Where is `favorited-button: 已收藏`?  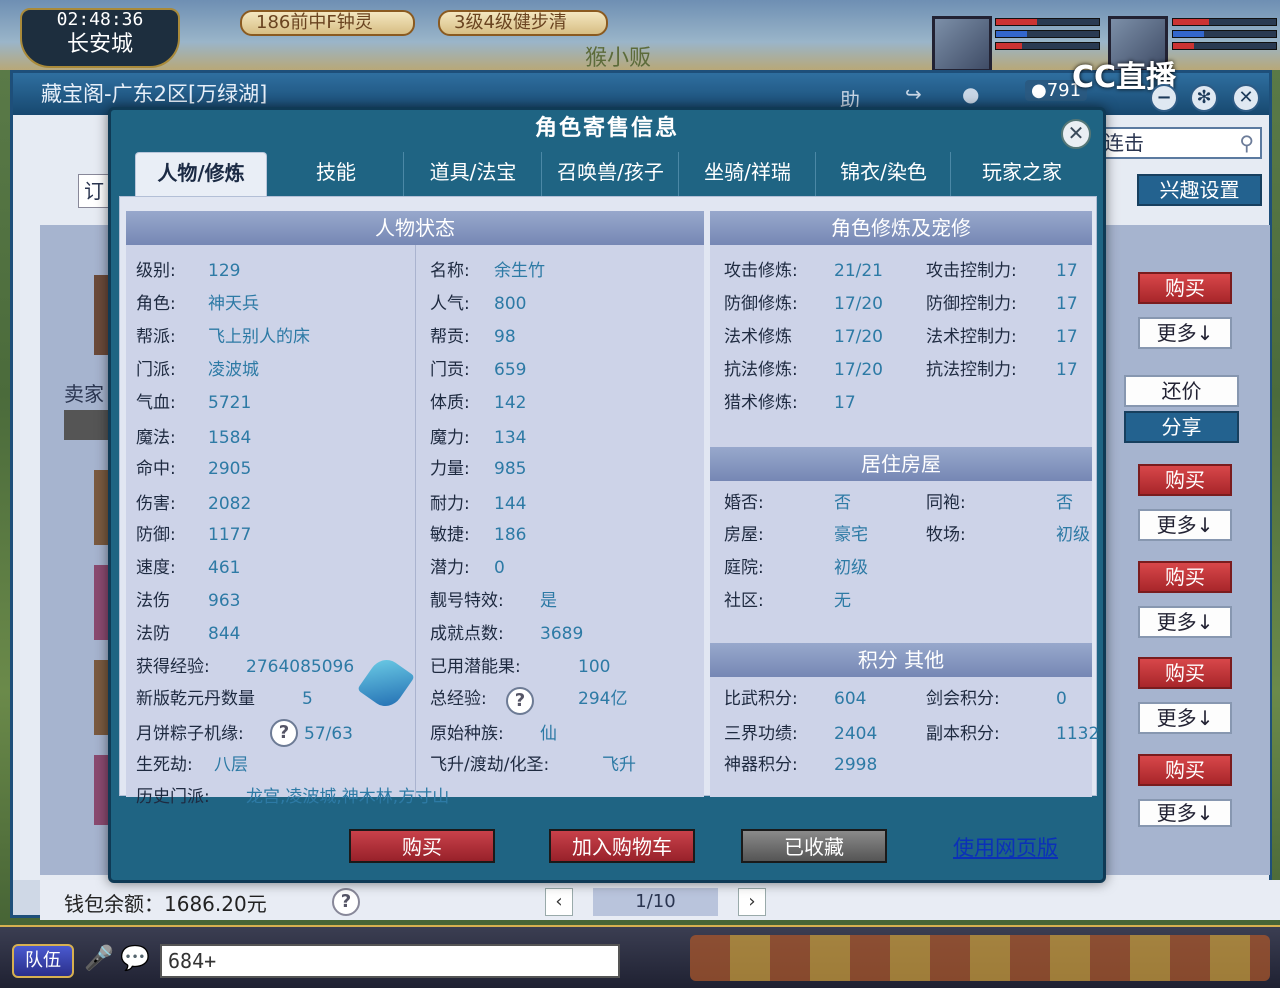 favorited-button: 已收藏 is located at coordinates (814, 846).